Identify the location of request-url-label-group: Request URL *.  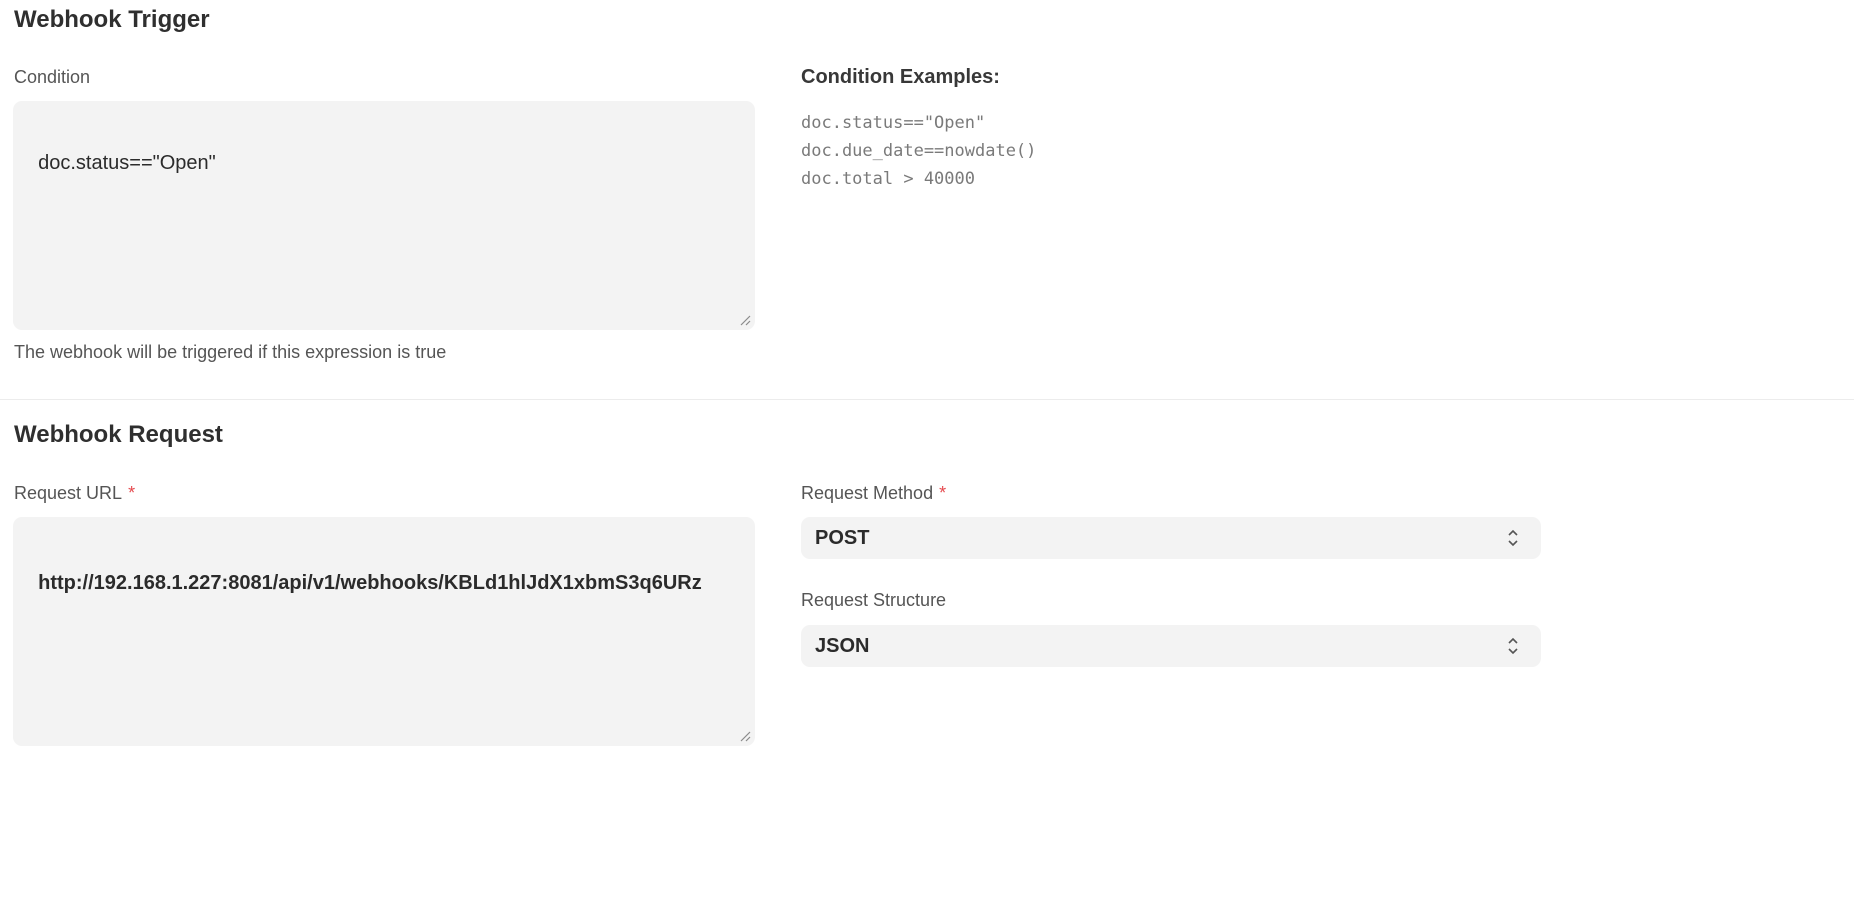
(74, 493).